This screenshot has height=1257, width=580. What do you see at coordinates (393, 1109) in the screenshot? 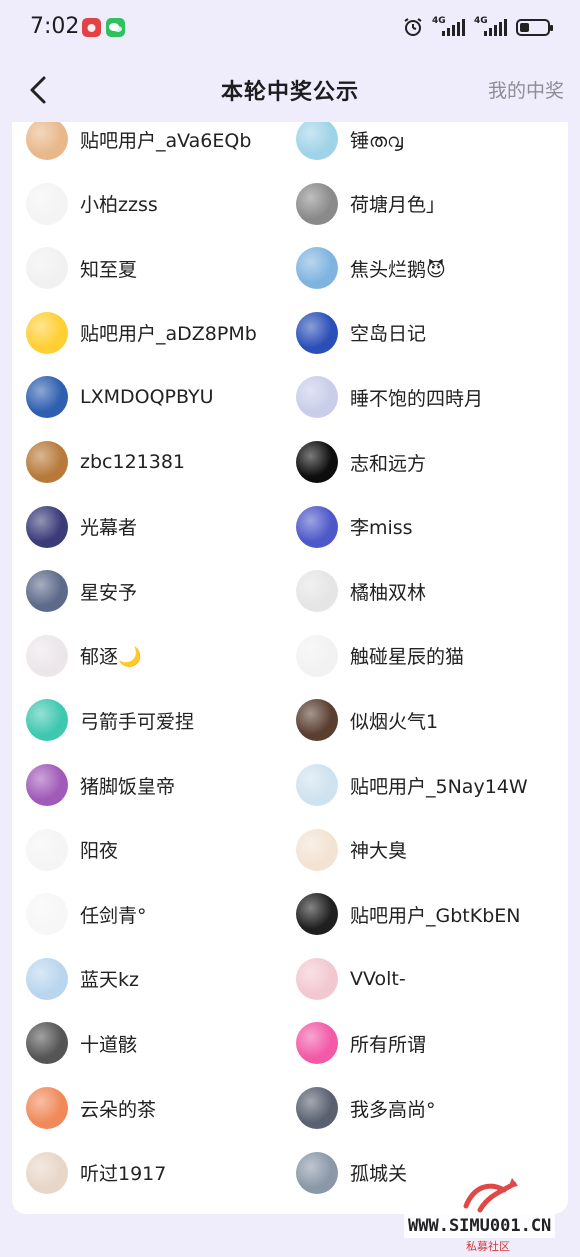
I see `winner-name: 我多高尚°` at bounding box center [393, 1109].